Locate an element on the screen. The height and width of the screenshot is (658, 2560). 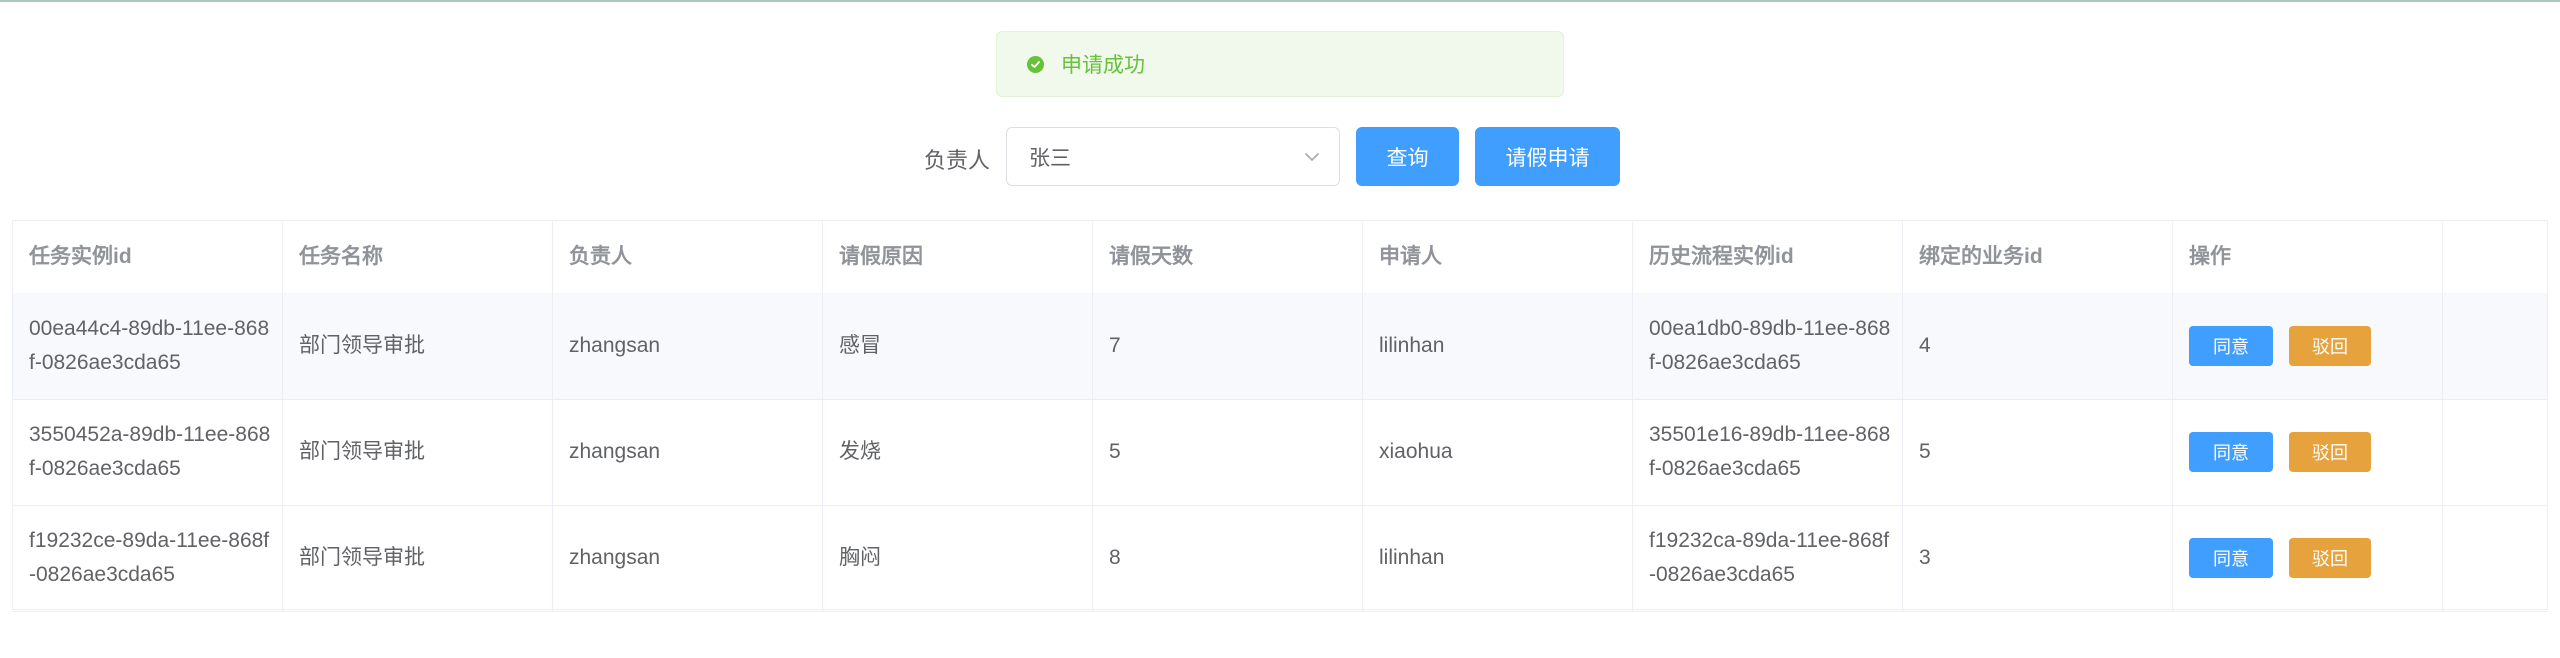
header-days: 请假天数 is located at coordinates (1228, 257).